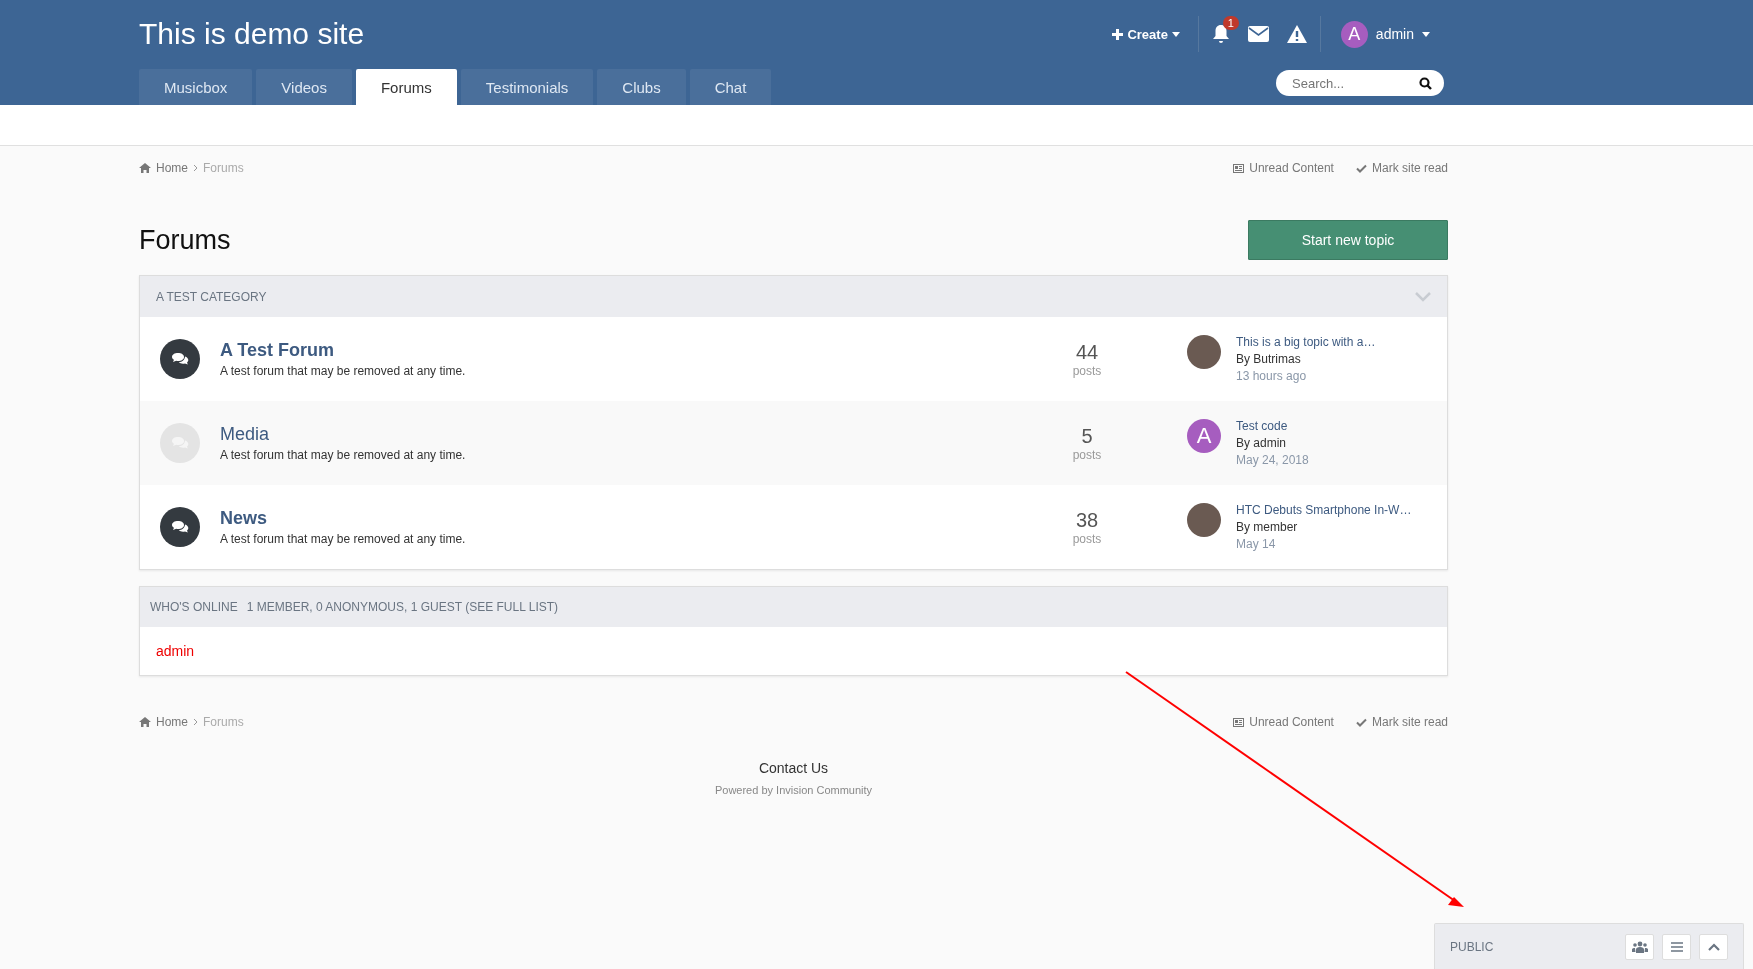 The width and height of the screenshot is (1753, 969). What do you see at coordinates (641, 87) in the screenshot?
I see `nav-tab: Clubs` at bounding box center [641, 87].